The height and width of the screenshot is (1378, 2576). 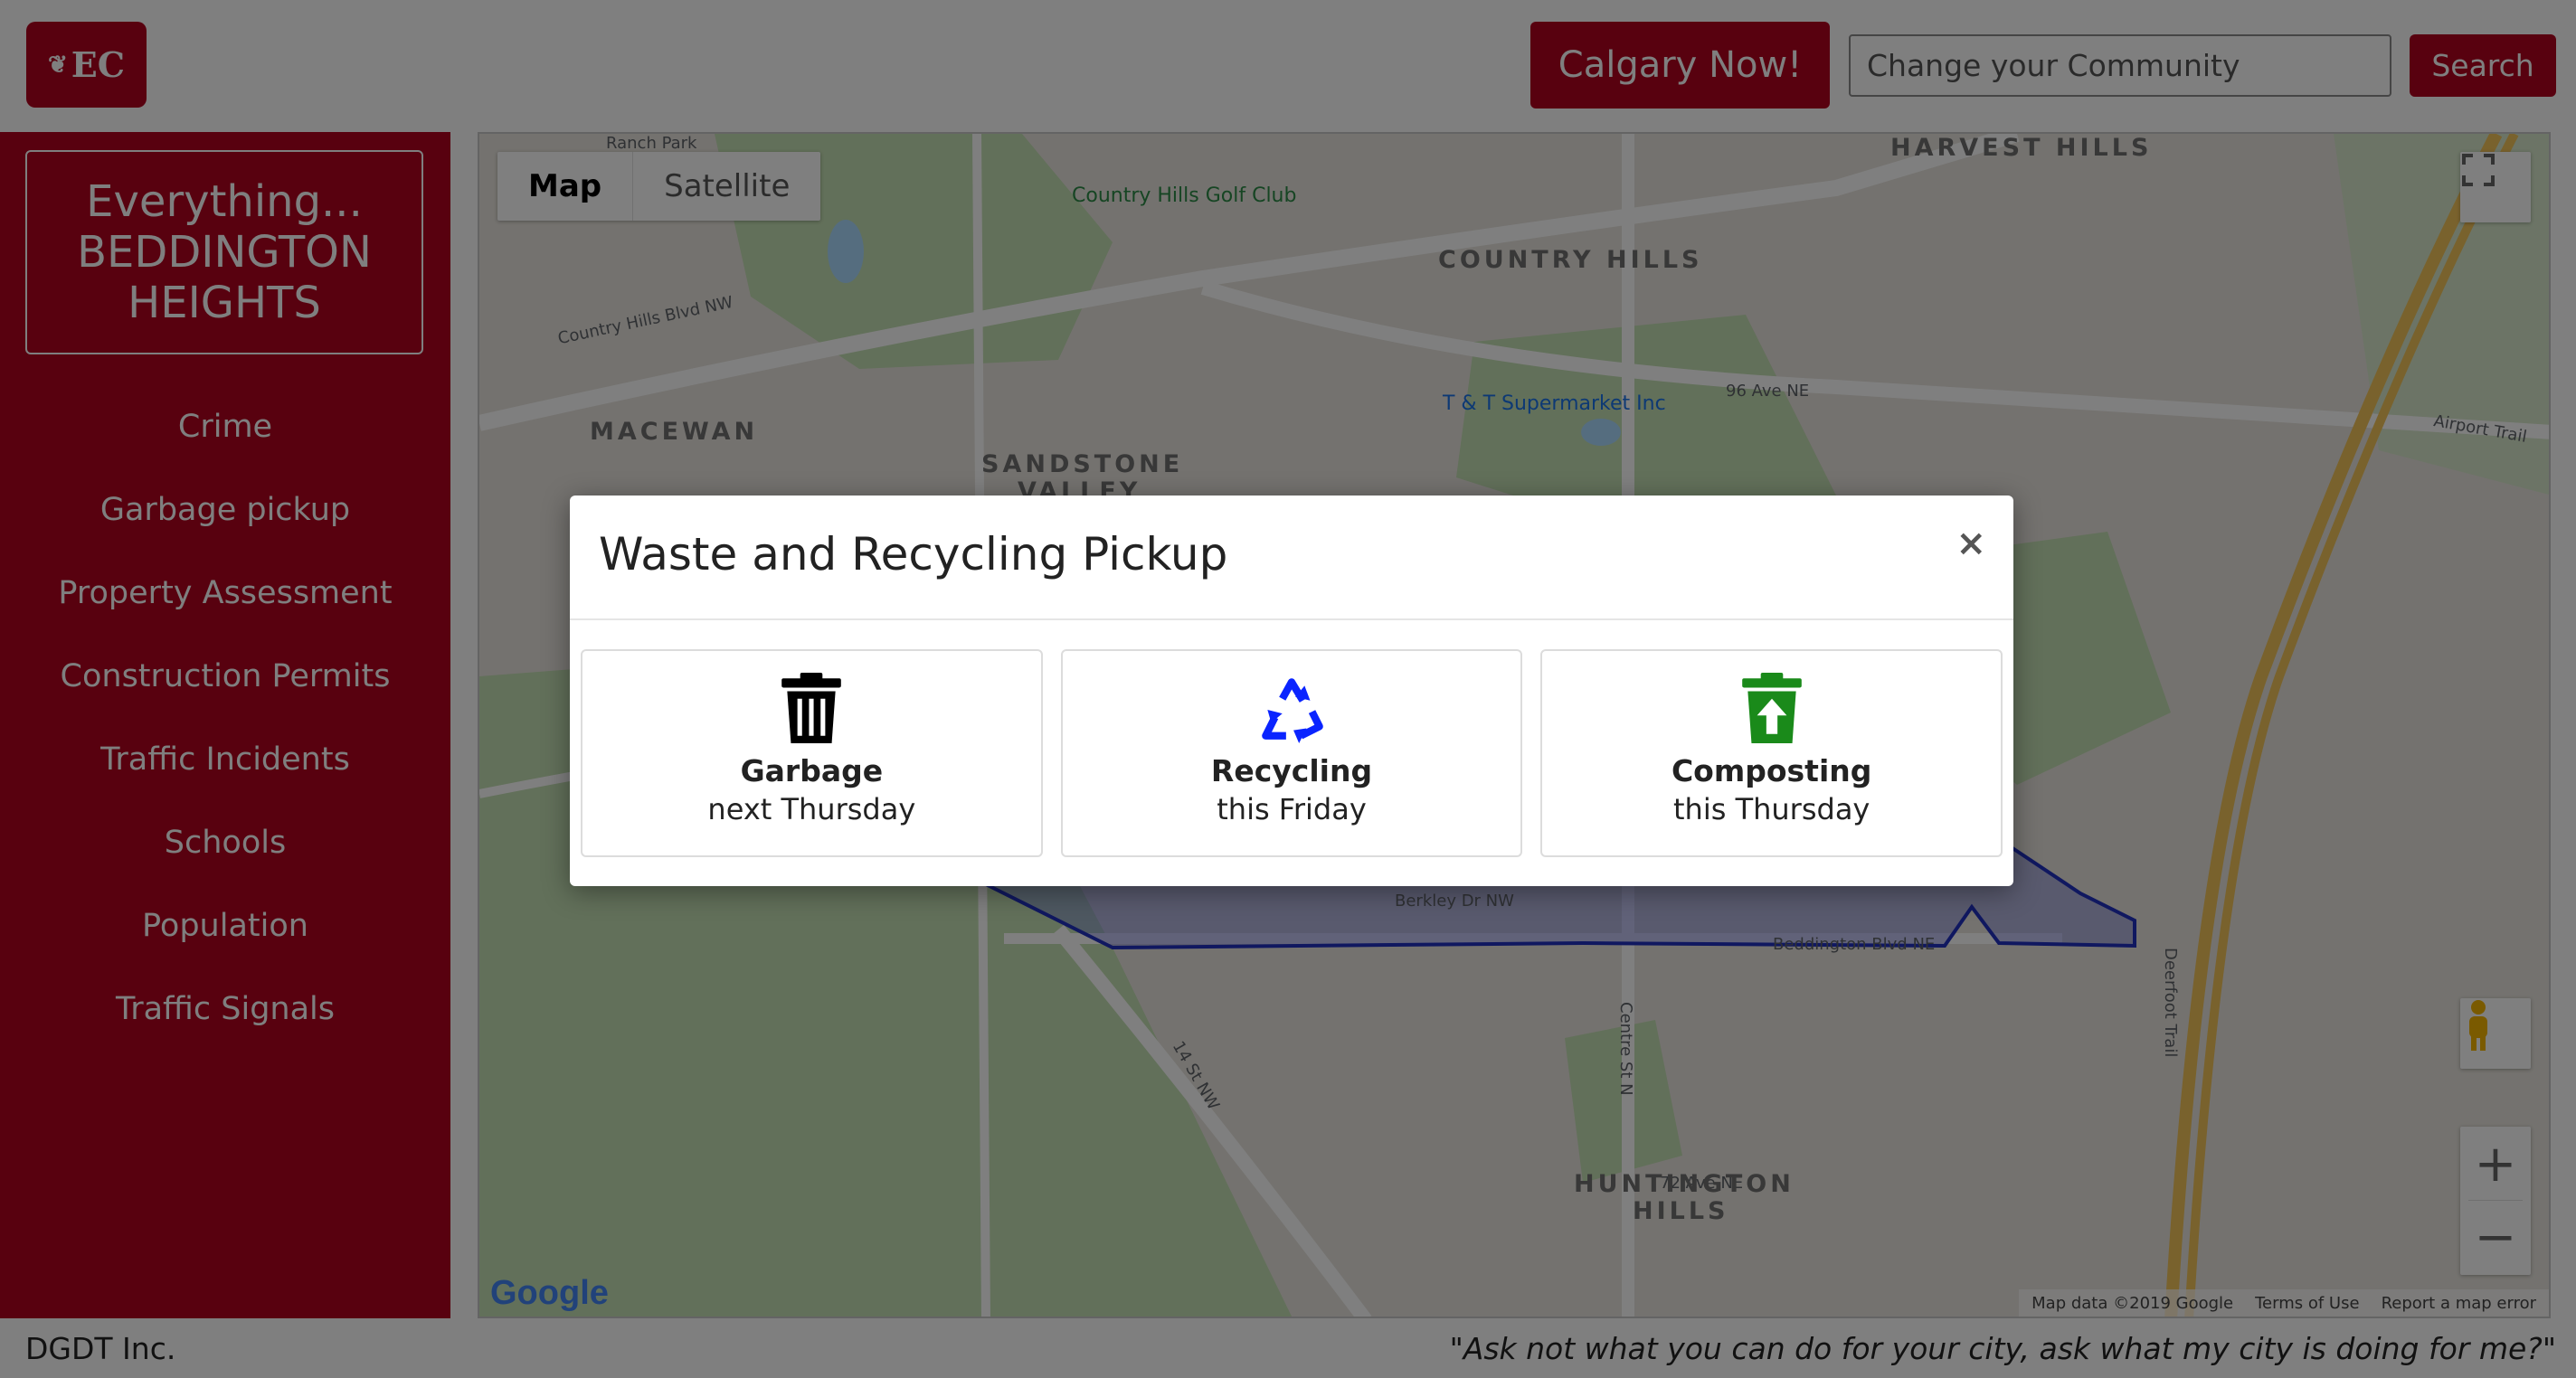 I want to click on modal-header: Waste and Recycling Pickup ×, so click(x=1292, y=558).